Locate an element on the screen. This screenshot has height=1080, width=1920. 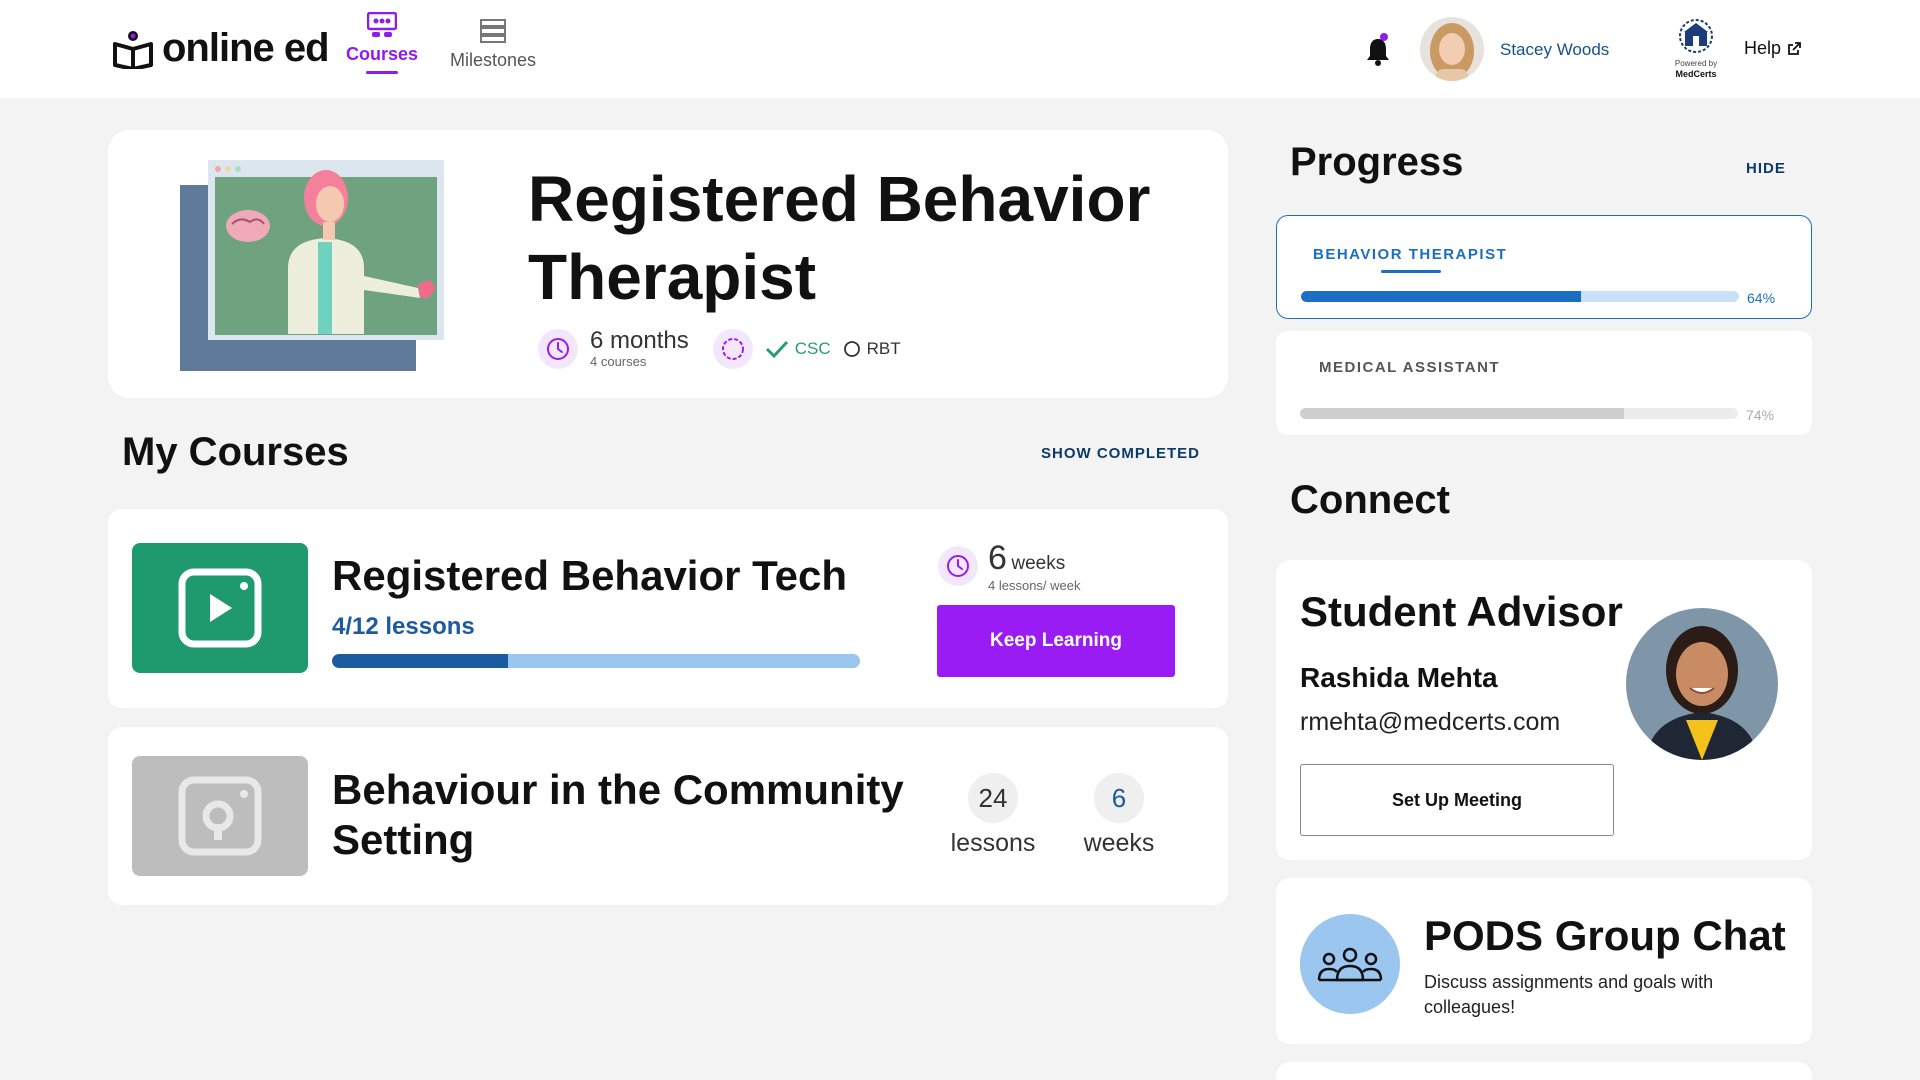
tab-milestones: Milestones is located at coordinates (493, 41).